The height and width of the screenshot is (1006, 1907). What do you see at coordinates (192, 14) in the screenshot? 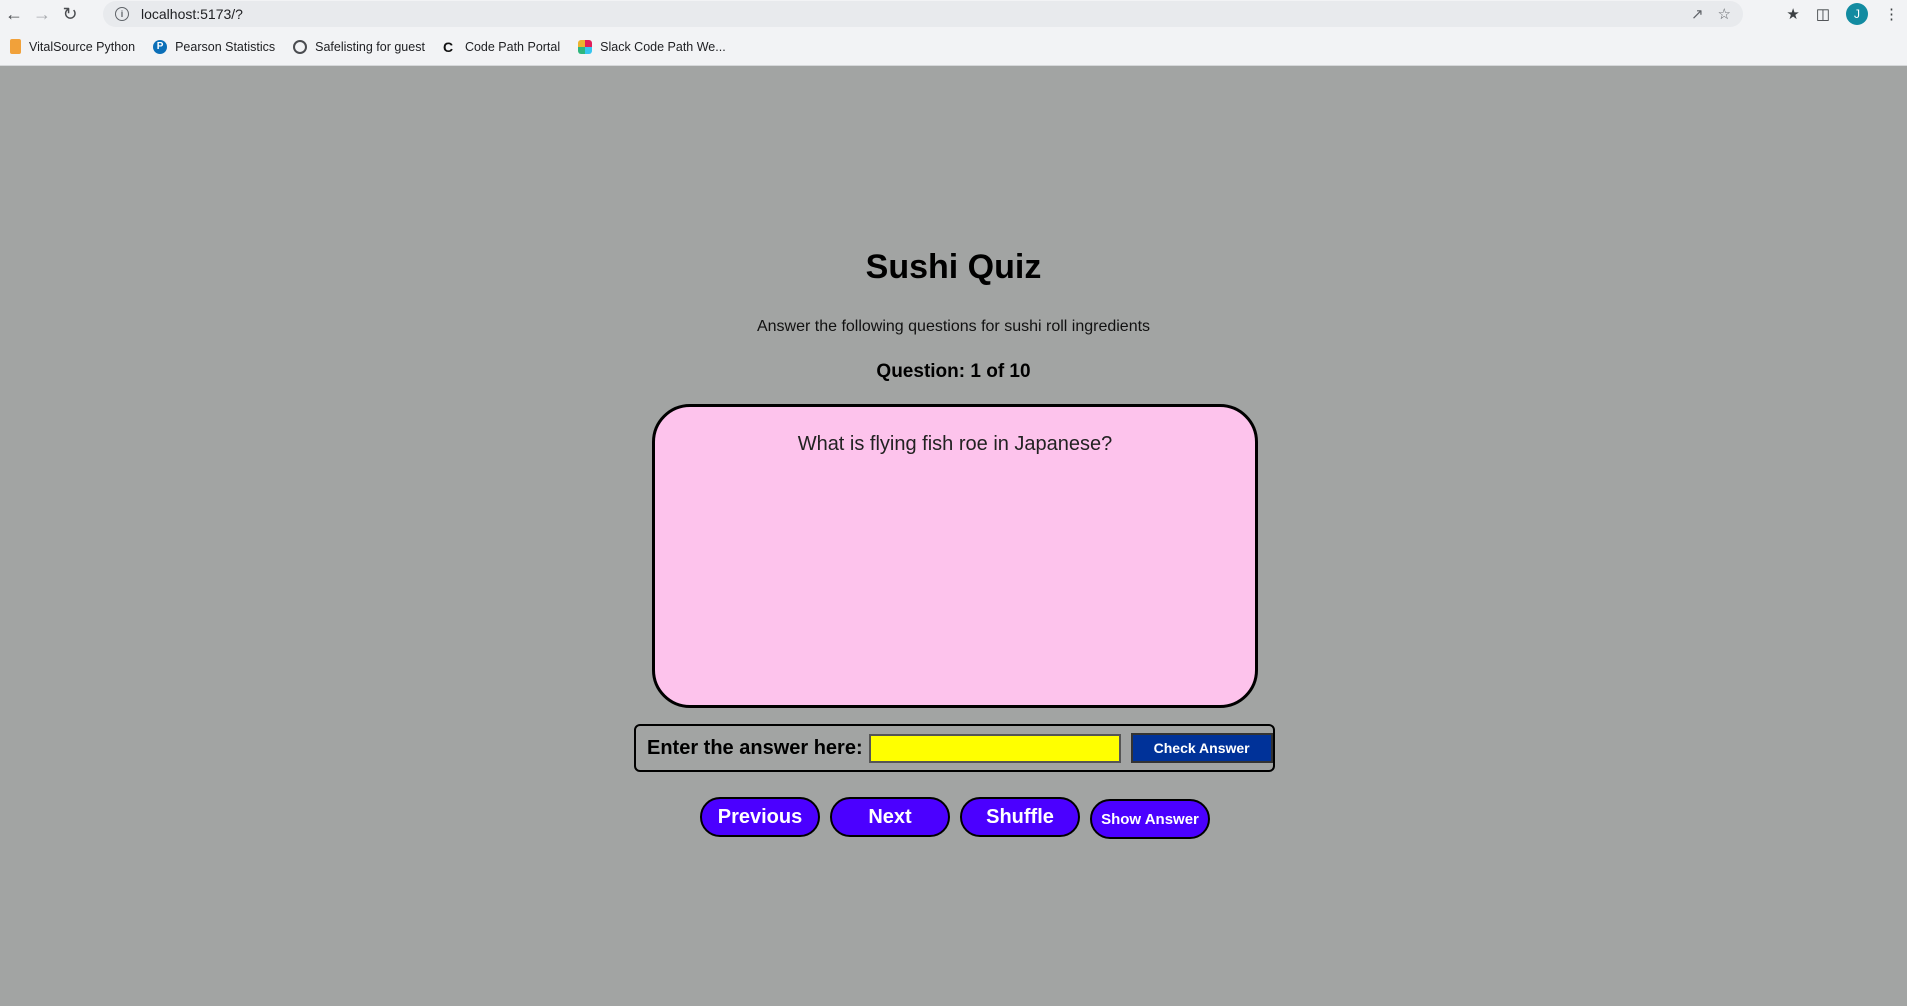
I see `url-text: localhost:5173/?` at bounding box center [192, 14].